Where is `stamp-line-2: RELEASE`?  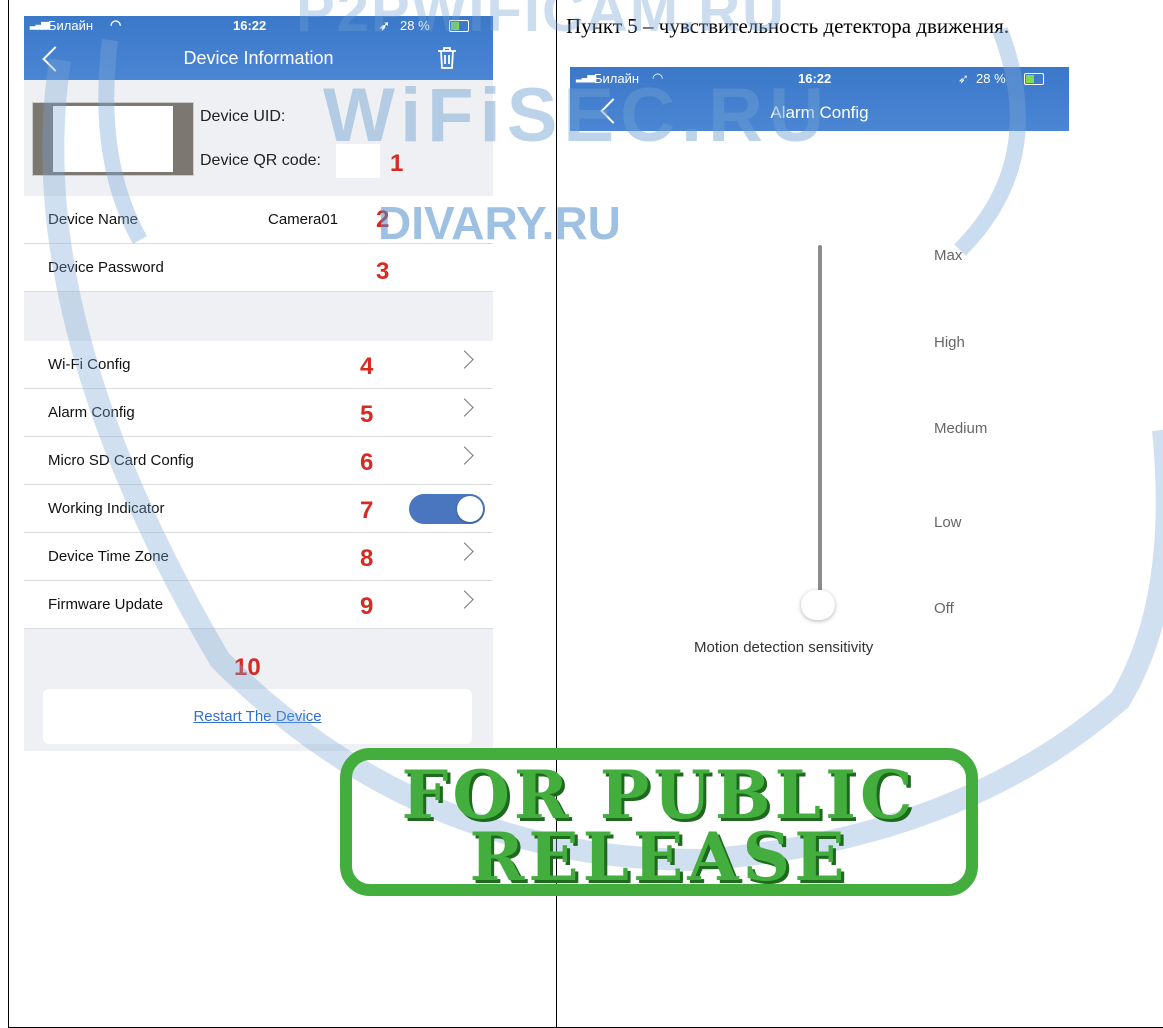
stamp-line-2: RELEASE is located at coordinates (659, 857).